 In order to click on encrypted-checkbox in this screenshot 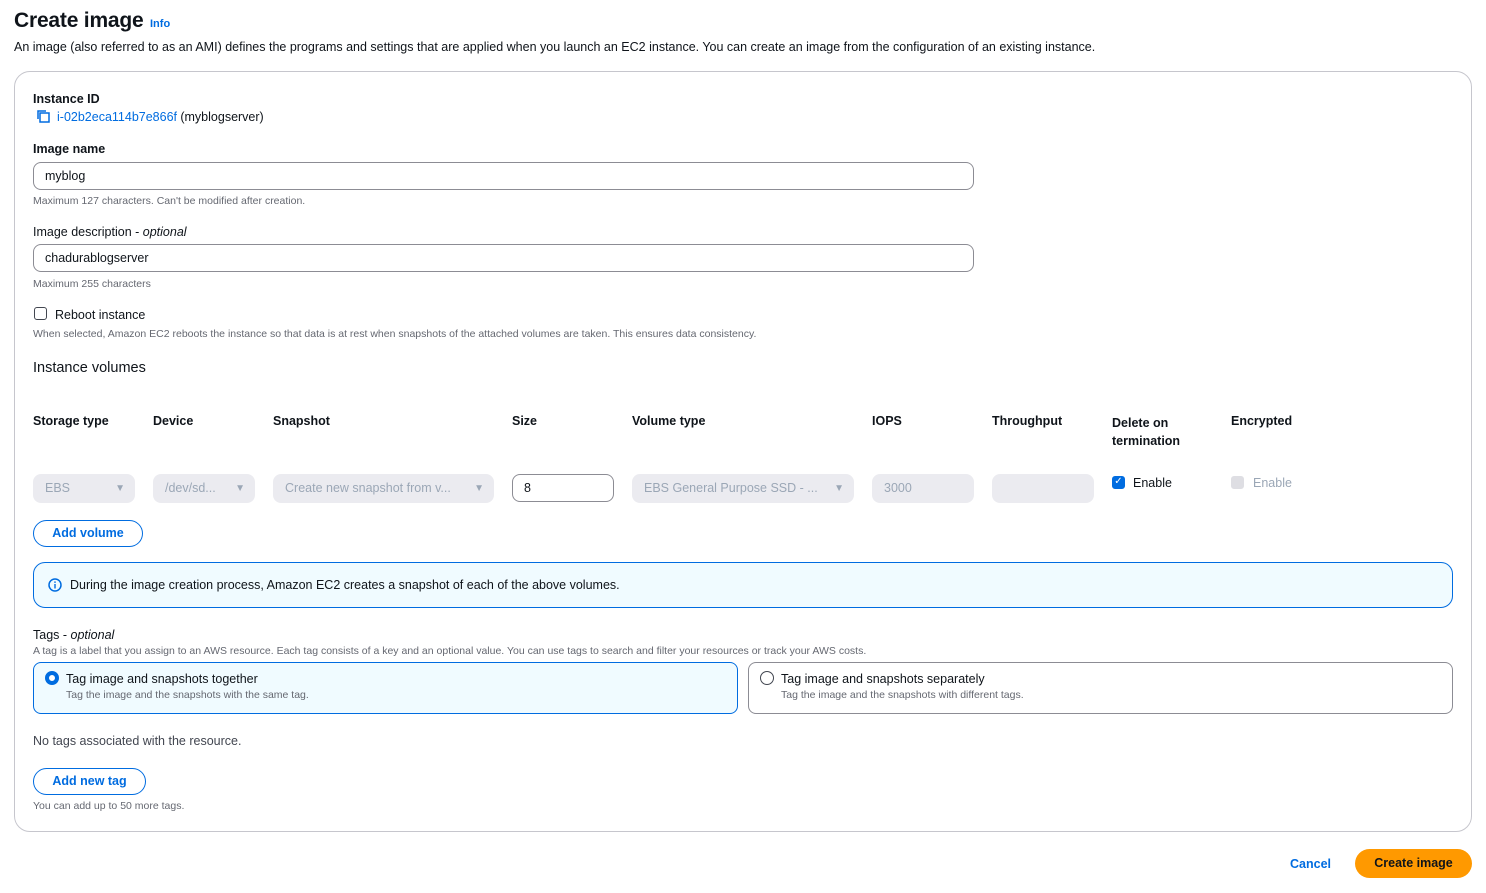, I will do `click(1237, 482)`.